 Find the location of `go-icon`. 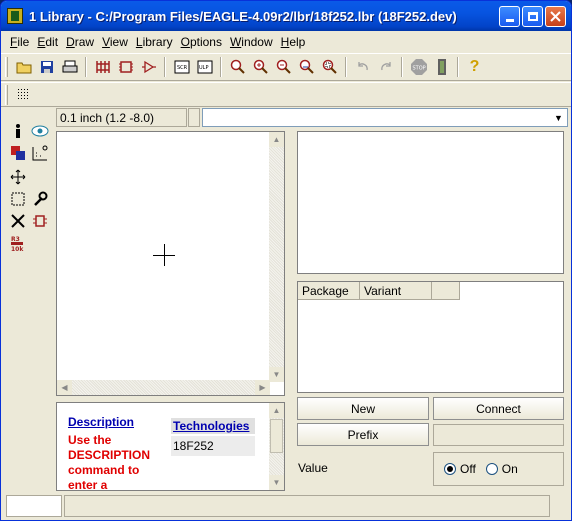

go-icon is located at coordinates (441, 67).